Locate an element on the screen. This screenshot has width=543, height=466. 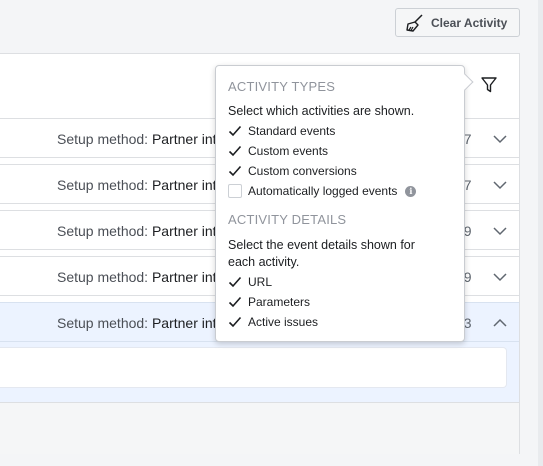
page-scrollbar is located at coordinates (540, 233).